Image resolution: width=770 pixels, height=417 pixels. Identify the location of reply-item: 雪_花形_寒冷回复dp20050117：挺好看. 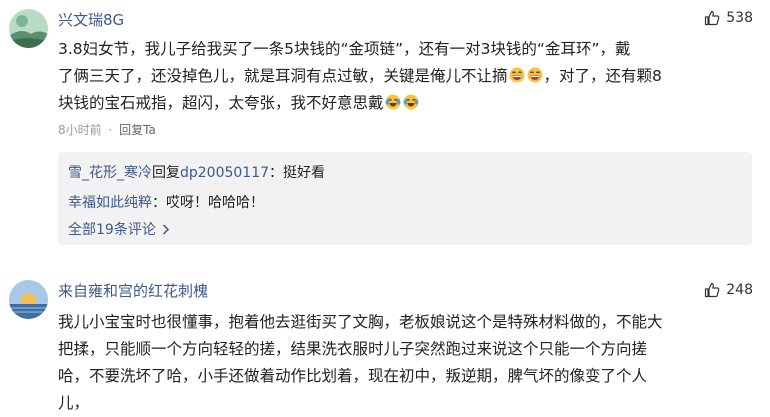
(196, 172).